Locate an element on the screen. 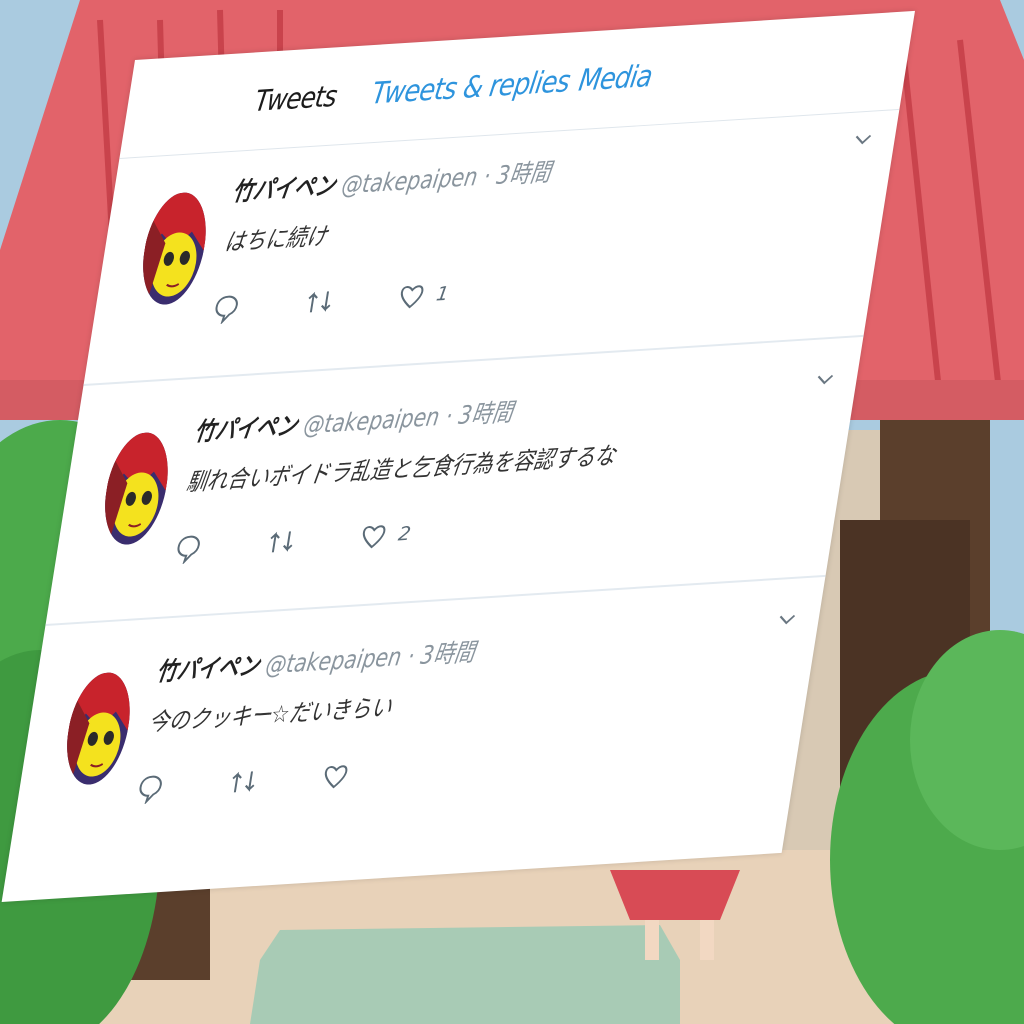 This screenshot has width=1024, height=1024. tweet-actions: 2 is located at coordinates (375, 541).